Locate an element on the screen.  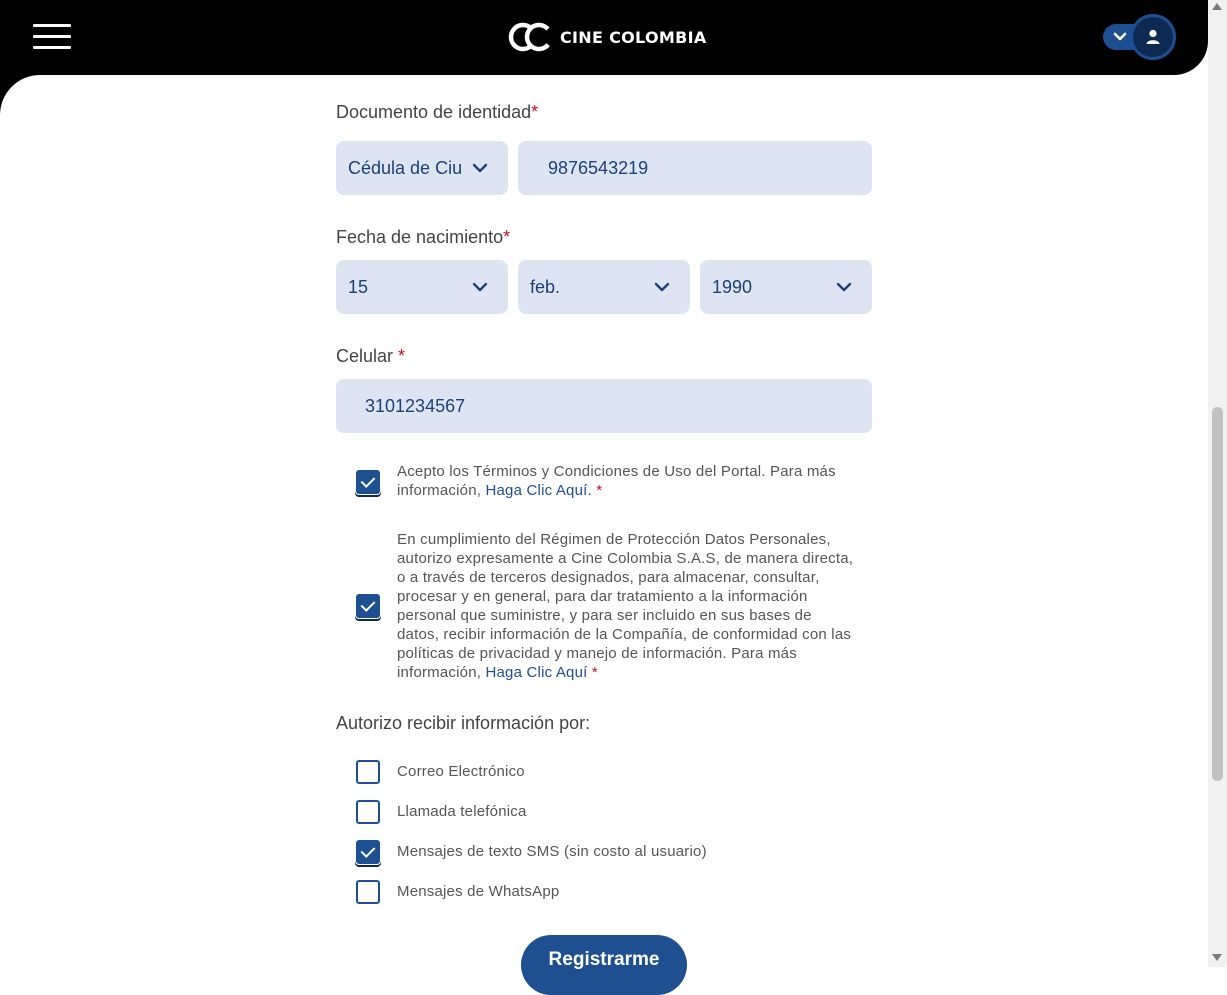
cine-colombia-logo-icon is located at coordinates (531, 37).